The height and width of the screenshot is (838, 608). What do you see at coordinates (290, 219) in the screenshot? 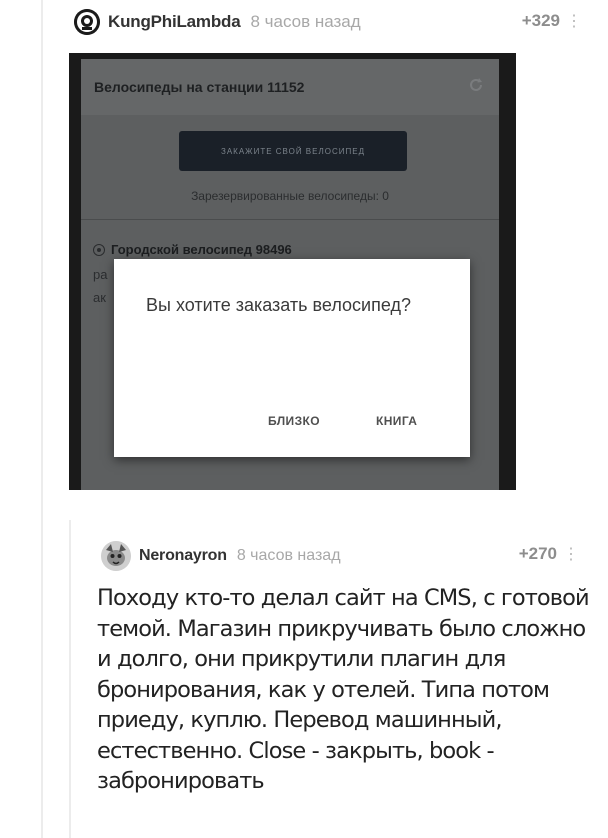
I see `app-divider` at bounding box center [290, 219].